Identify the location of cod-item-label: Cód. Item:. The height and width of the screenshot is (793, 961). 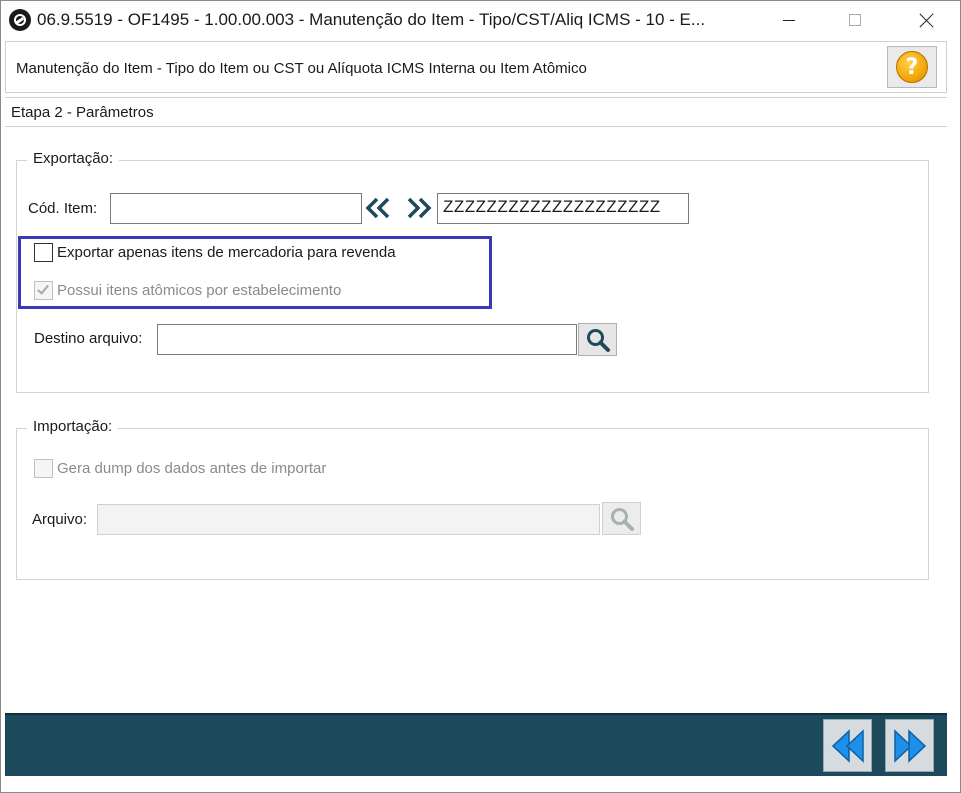
(63, 208).